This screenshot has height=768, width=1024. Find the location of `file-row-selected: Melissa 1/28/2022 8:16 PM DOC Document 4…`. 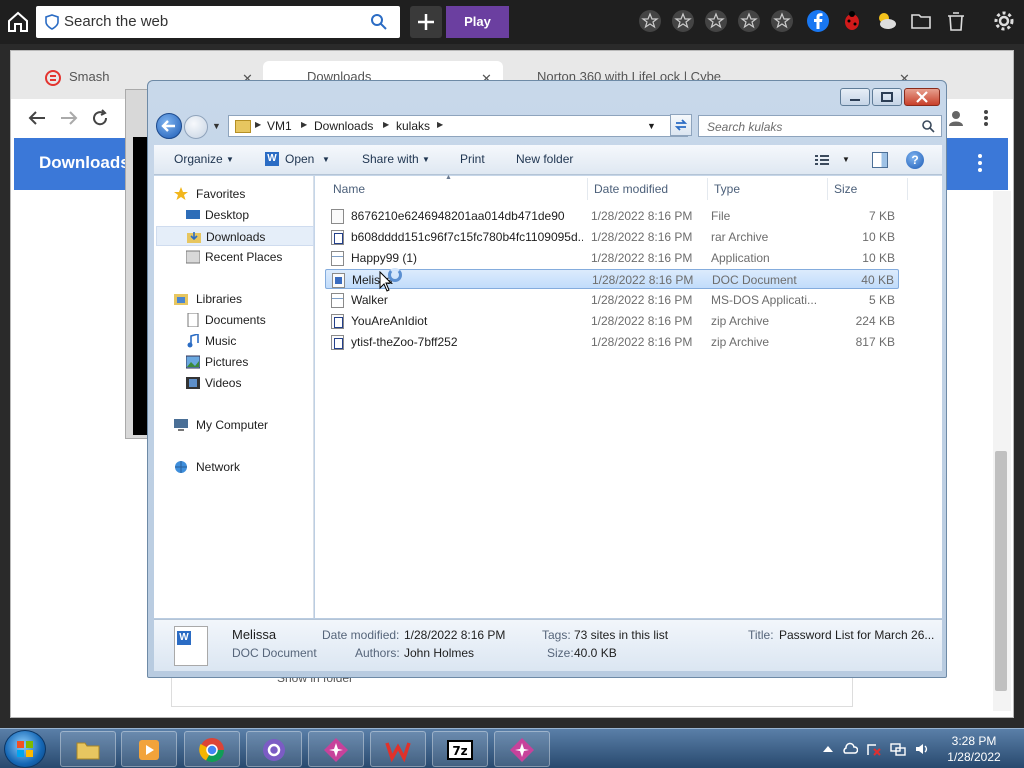

file-row-selected: Melissa 1/28/2022 8:16 PM DOC Document 4… is located at coordinates (612, 279).